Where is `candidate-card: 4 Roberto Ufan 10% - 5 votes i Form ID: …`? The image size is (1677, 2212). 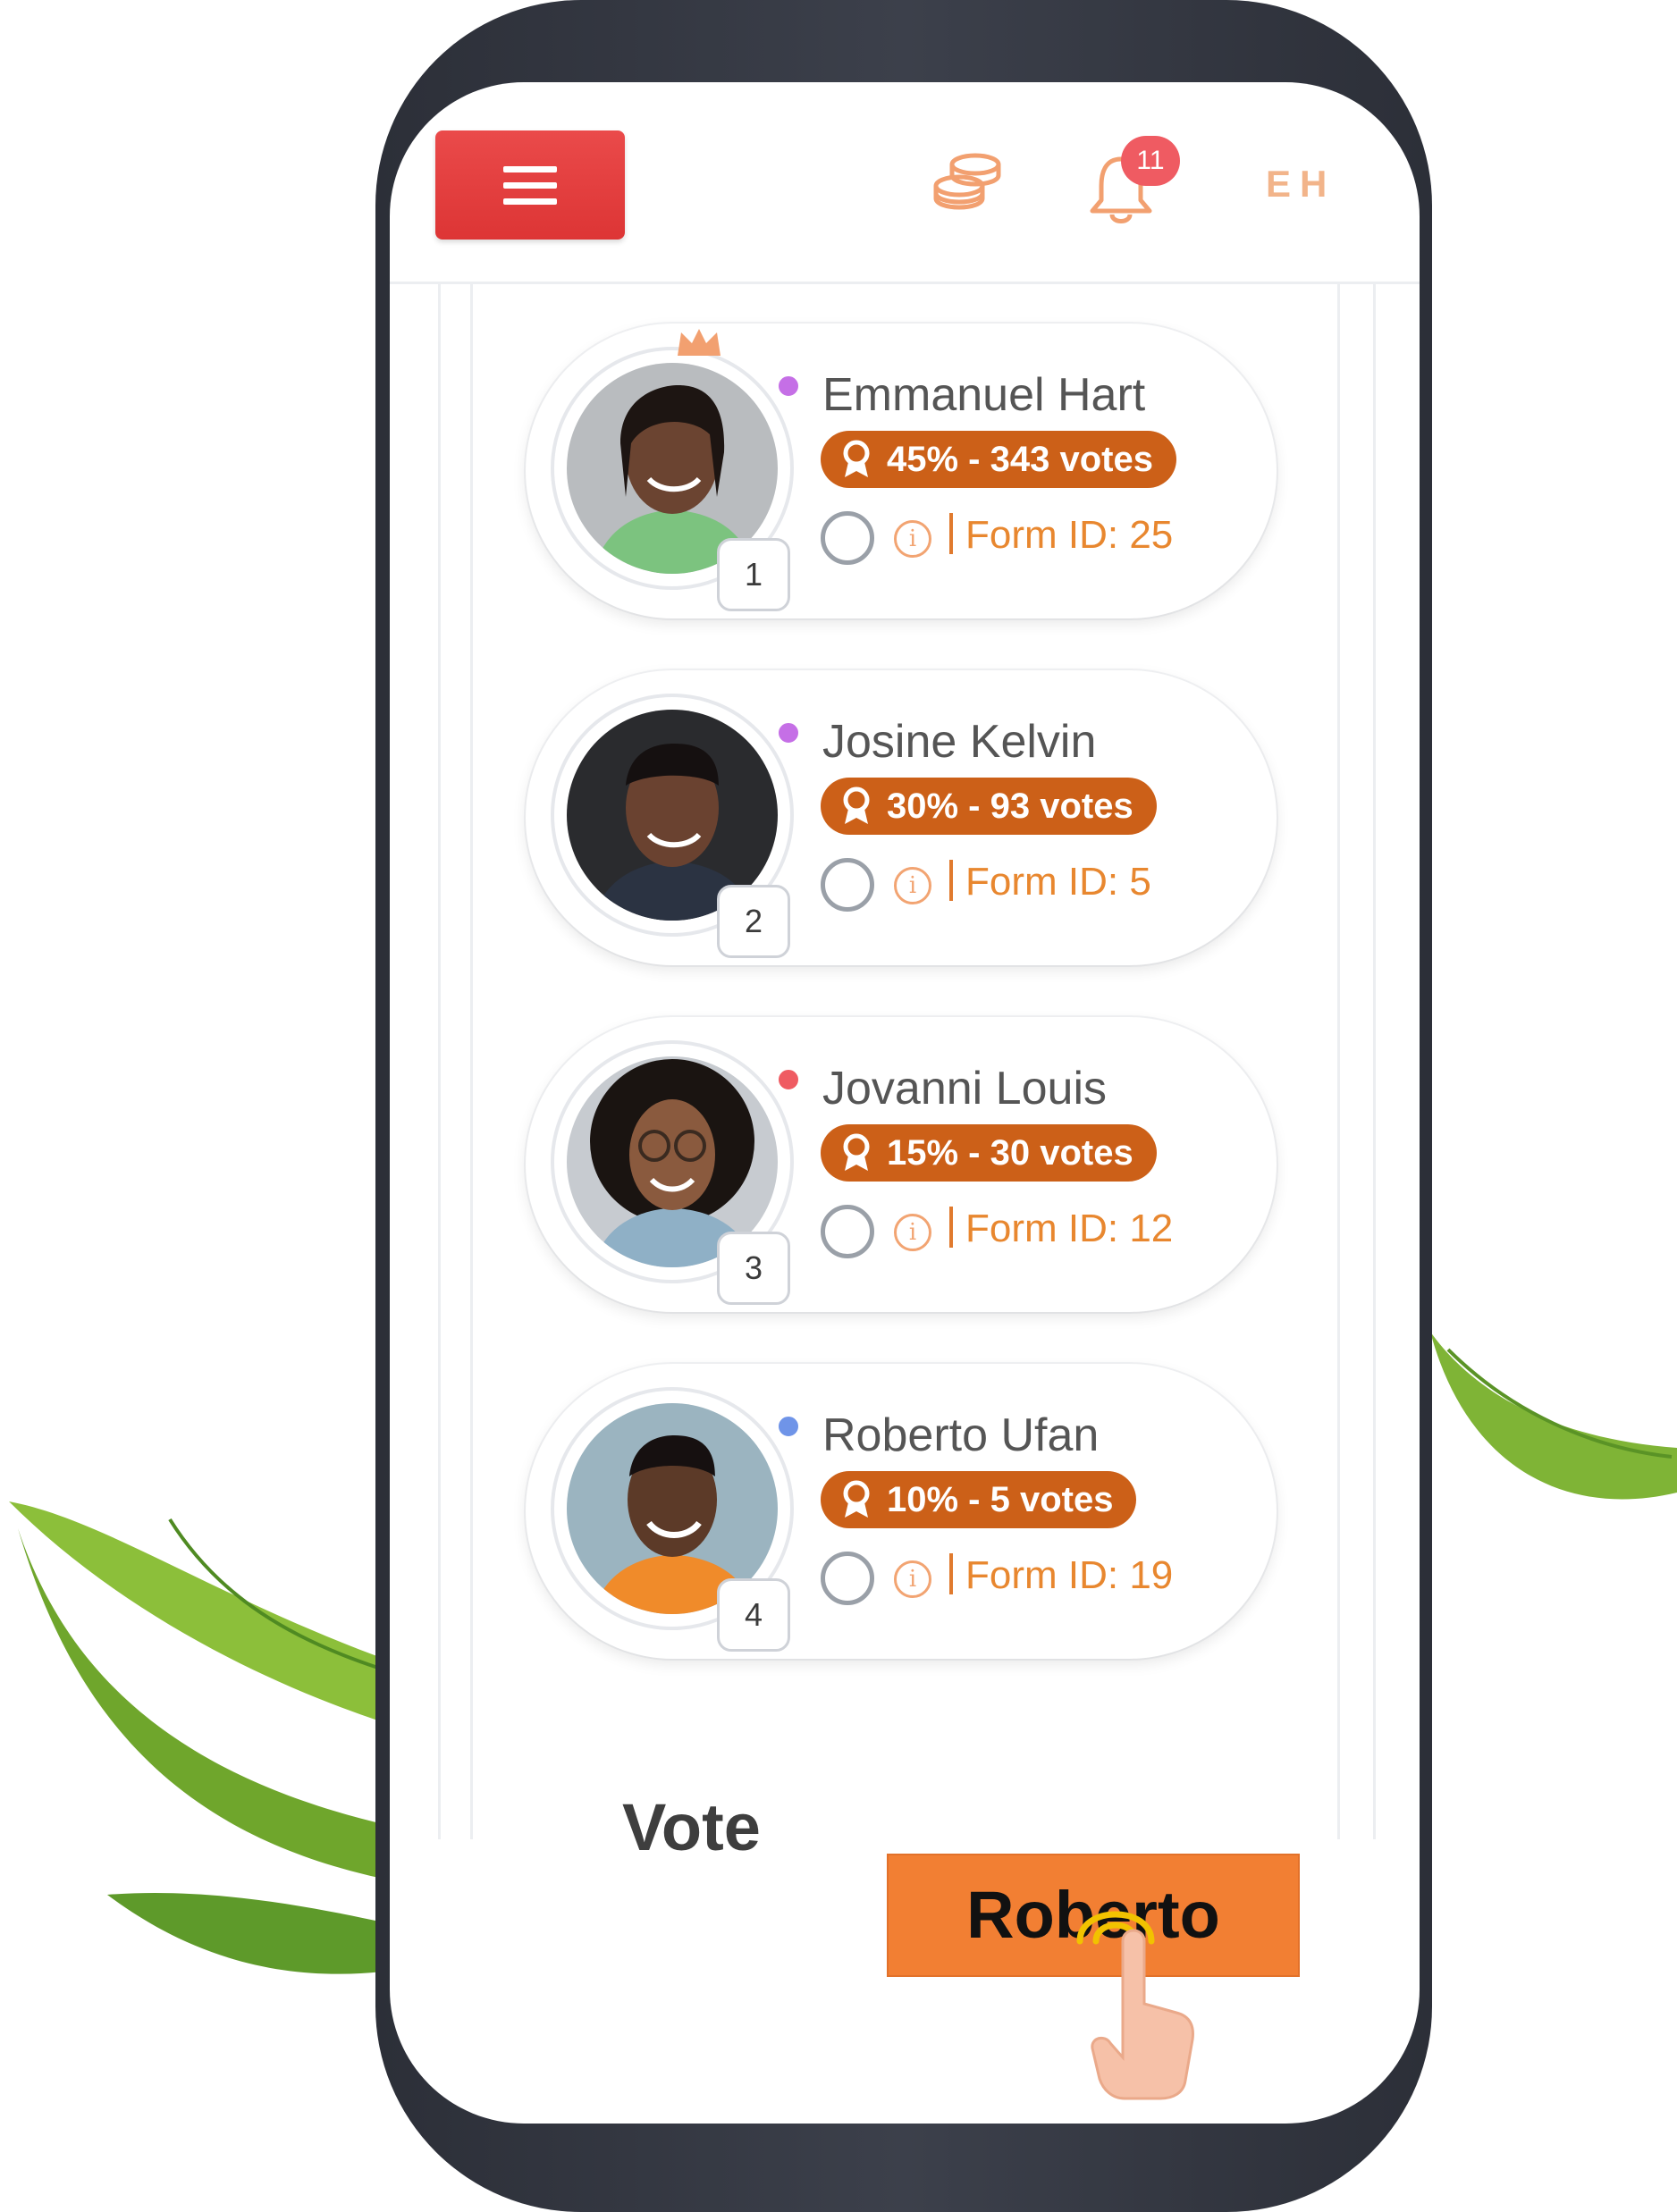 candidate-card: 4 Roberto Ufan 10% - 5 votes i Form ID: … is located at coordinates (902, 1511).